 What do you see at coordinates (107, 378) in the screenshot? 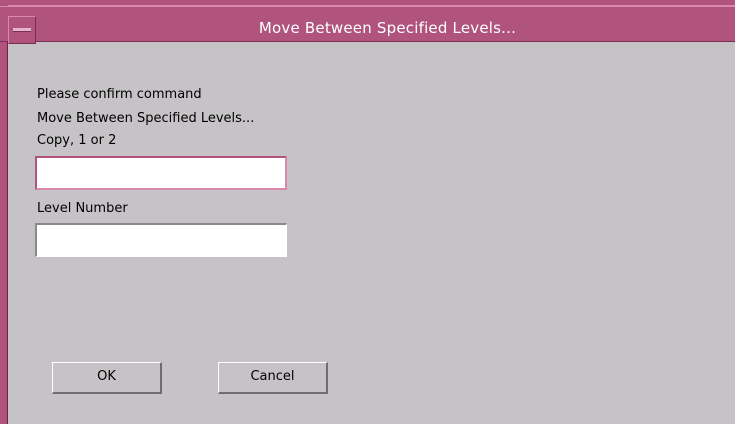
I see `ok-button: OK` at bounding box center [107, 378].